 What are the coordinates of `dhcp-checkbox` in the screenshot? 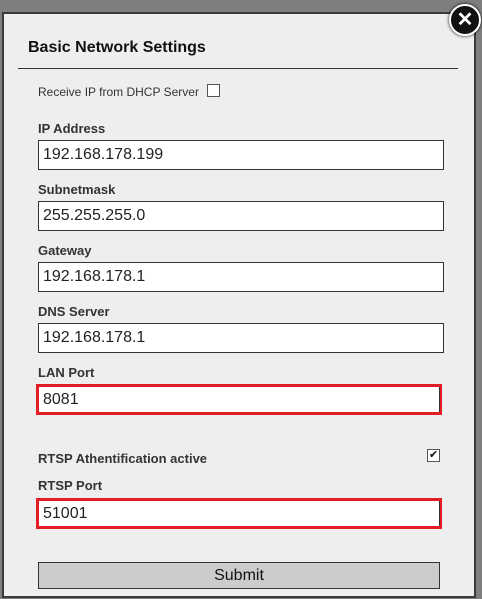 It's located at (213, 90).